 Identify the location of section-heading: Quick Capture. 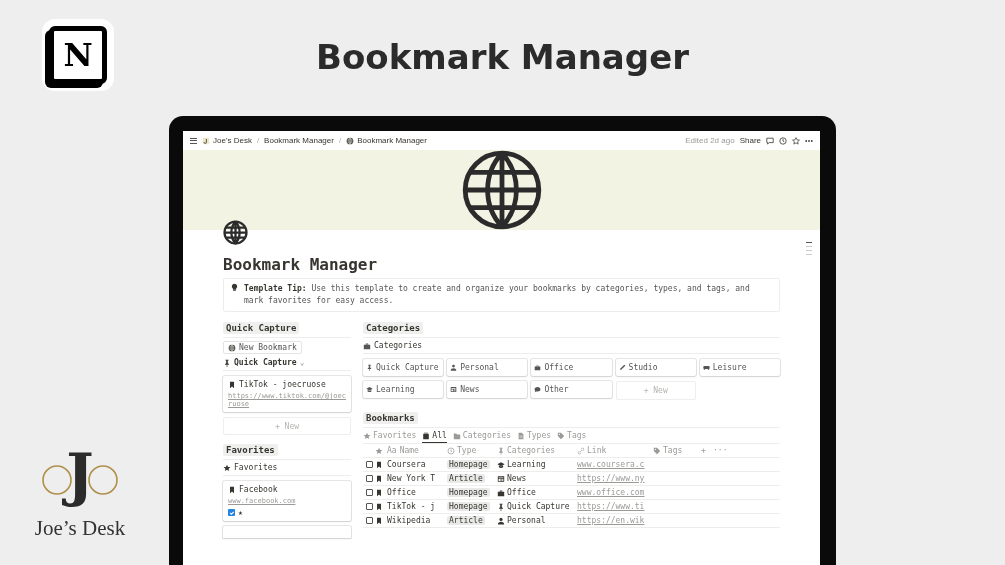
(261, 328).